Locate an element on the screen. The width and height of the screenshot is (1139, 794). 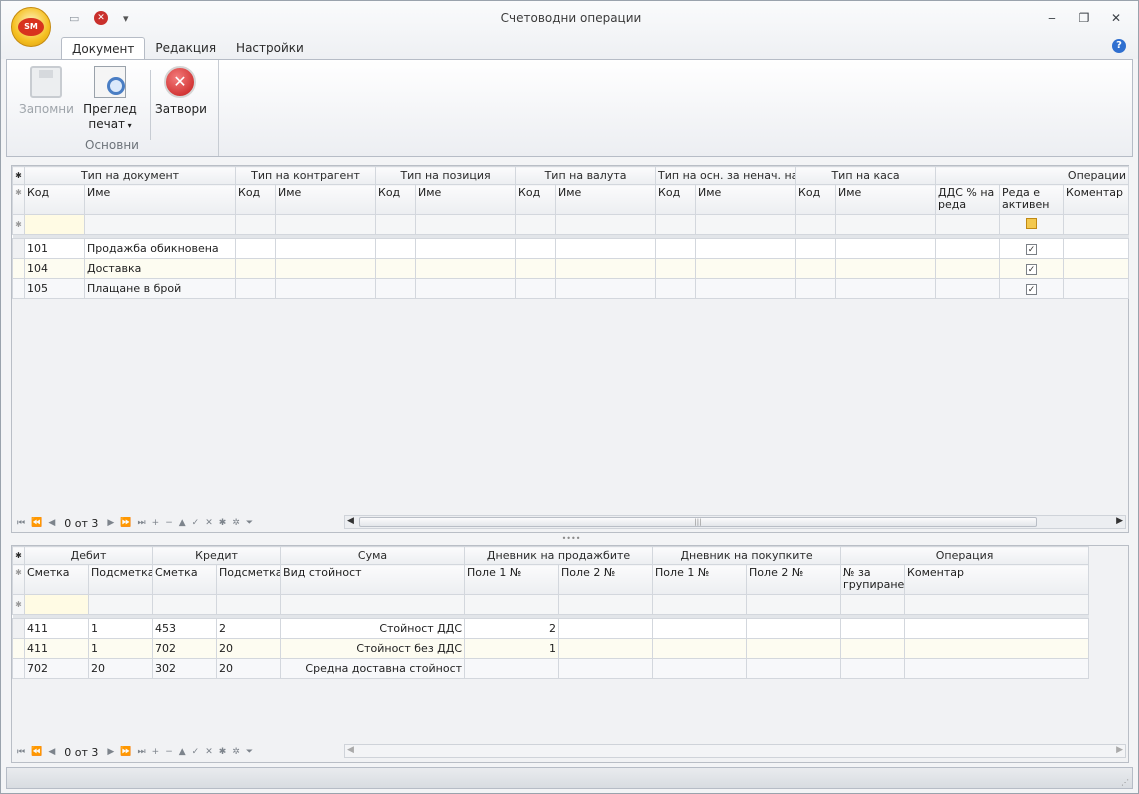
print-preview-icon is located at coordinates (110, 82).